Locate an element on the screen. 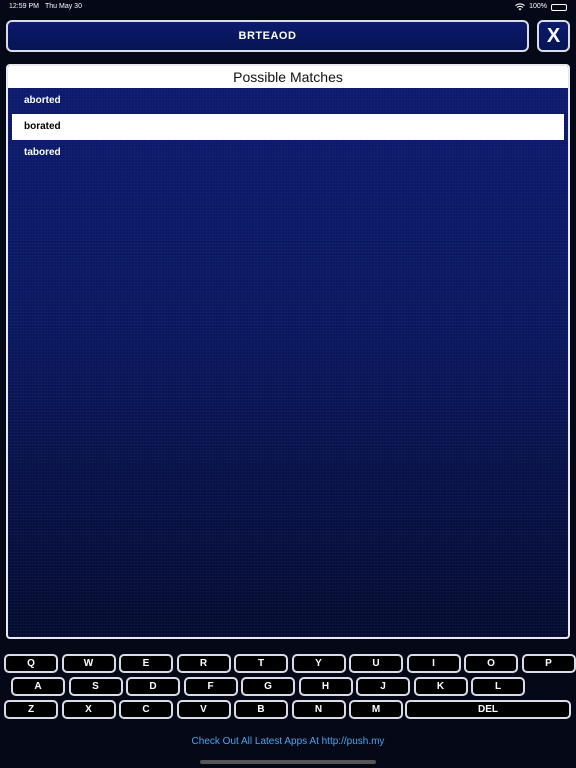 The image size is (576, 768). key-o: O is located at coordinates (491, 663).